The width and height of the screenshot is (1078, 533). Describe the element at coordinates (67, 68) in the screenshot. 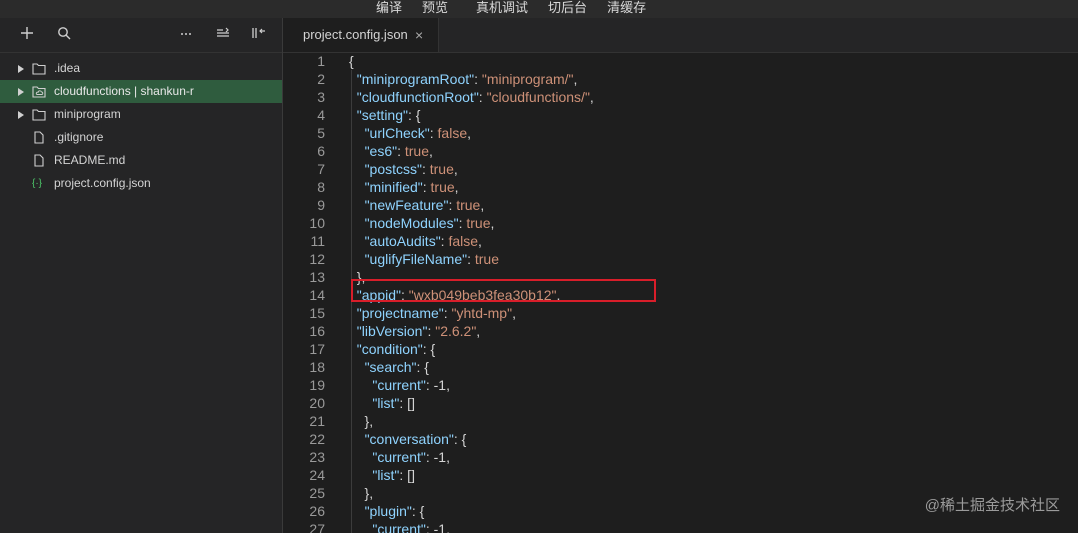

I see `tree-item-label: .idea` at that location.